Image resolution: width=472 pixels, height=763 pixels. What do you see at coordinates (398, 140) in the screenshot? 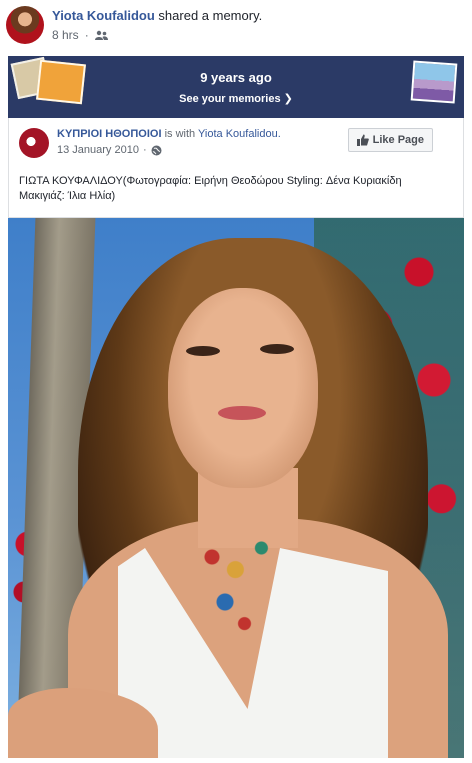
I see `like-page-label: Like Page` at bounding box center [398, 140].